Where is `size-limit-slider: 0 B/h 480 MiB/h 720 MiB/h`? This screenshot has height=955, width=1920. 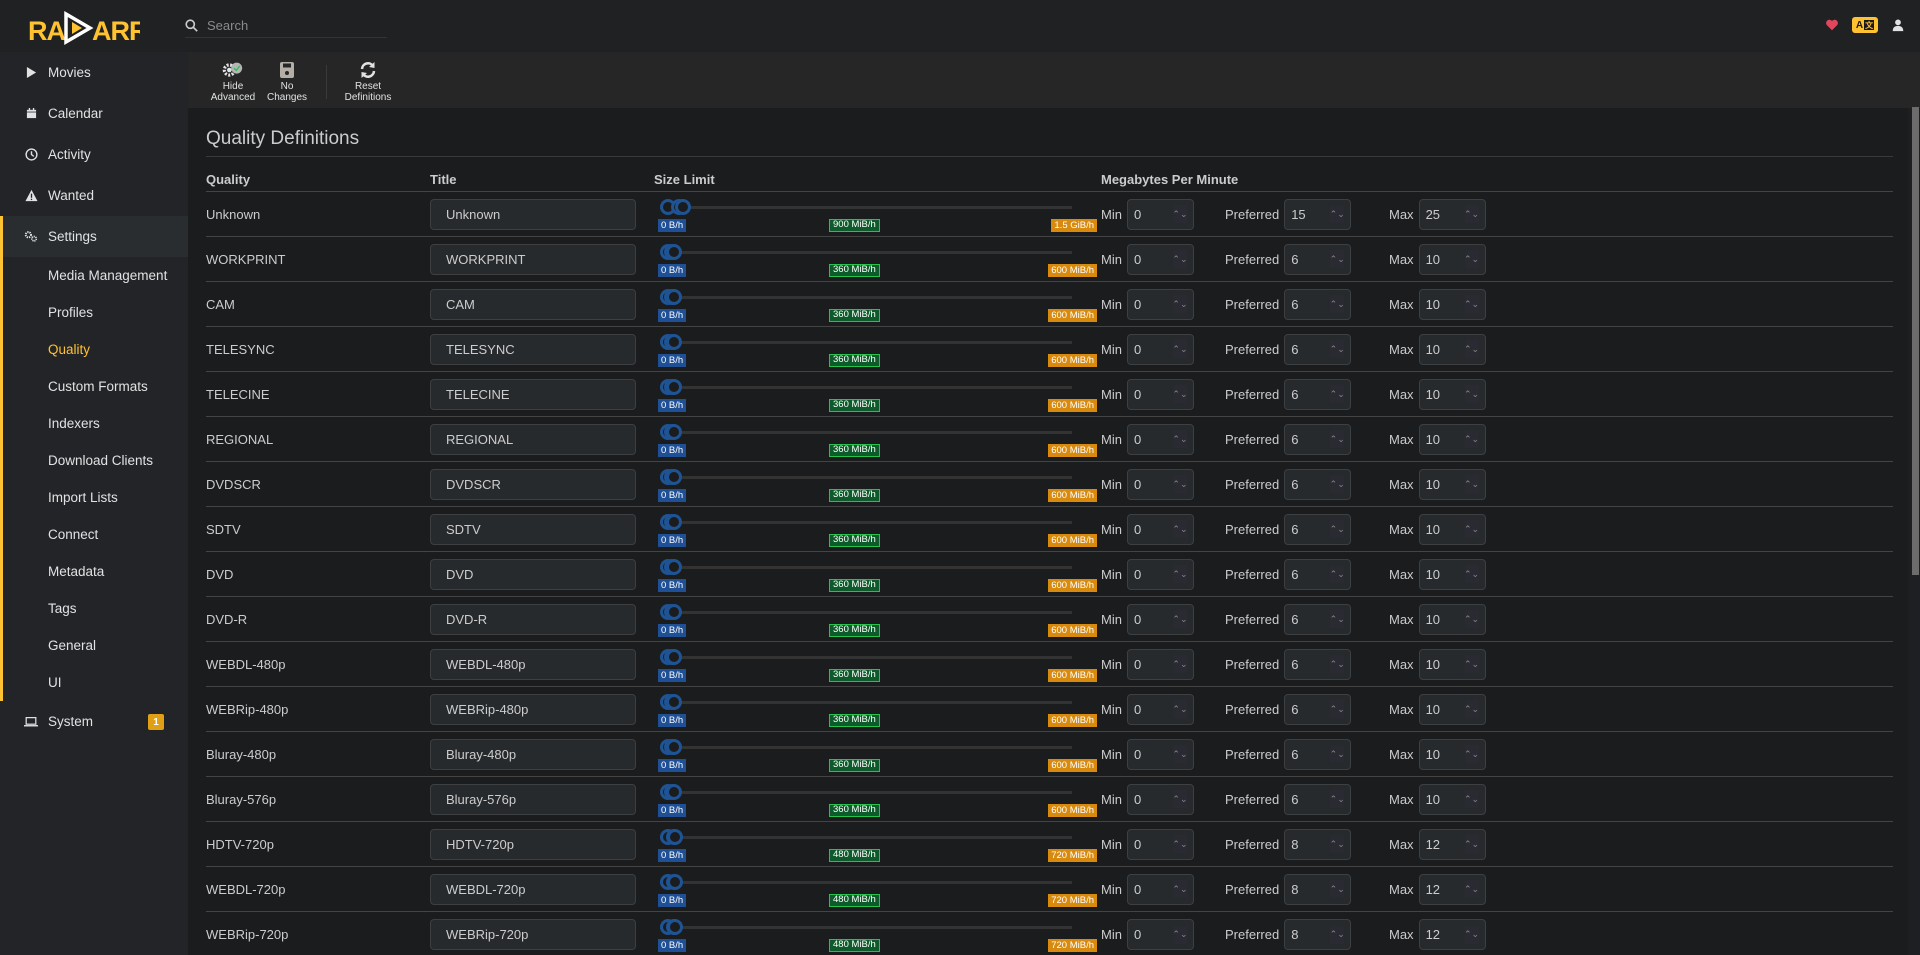 size-limit-slider: 0 B/h 480 MiB/h 720 MiB/h is located at coordinates (877, 889).